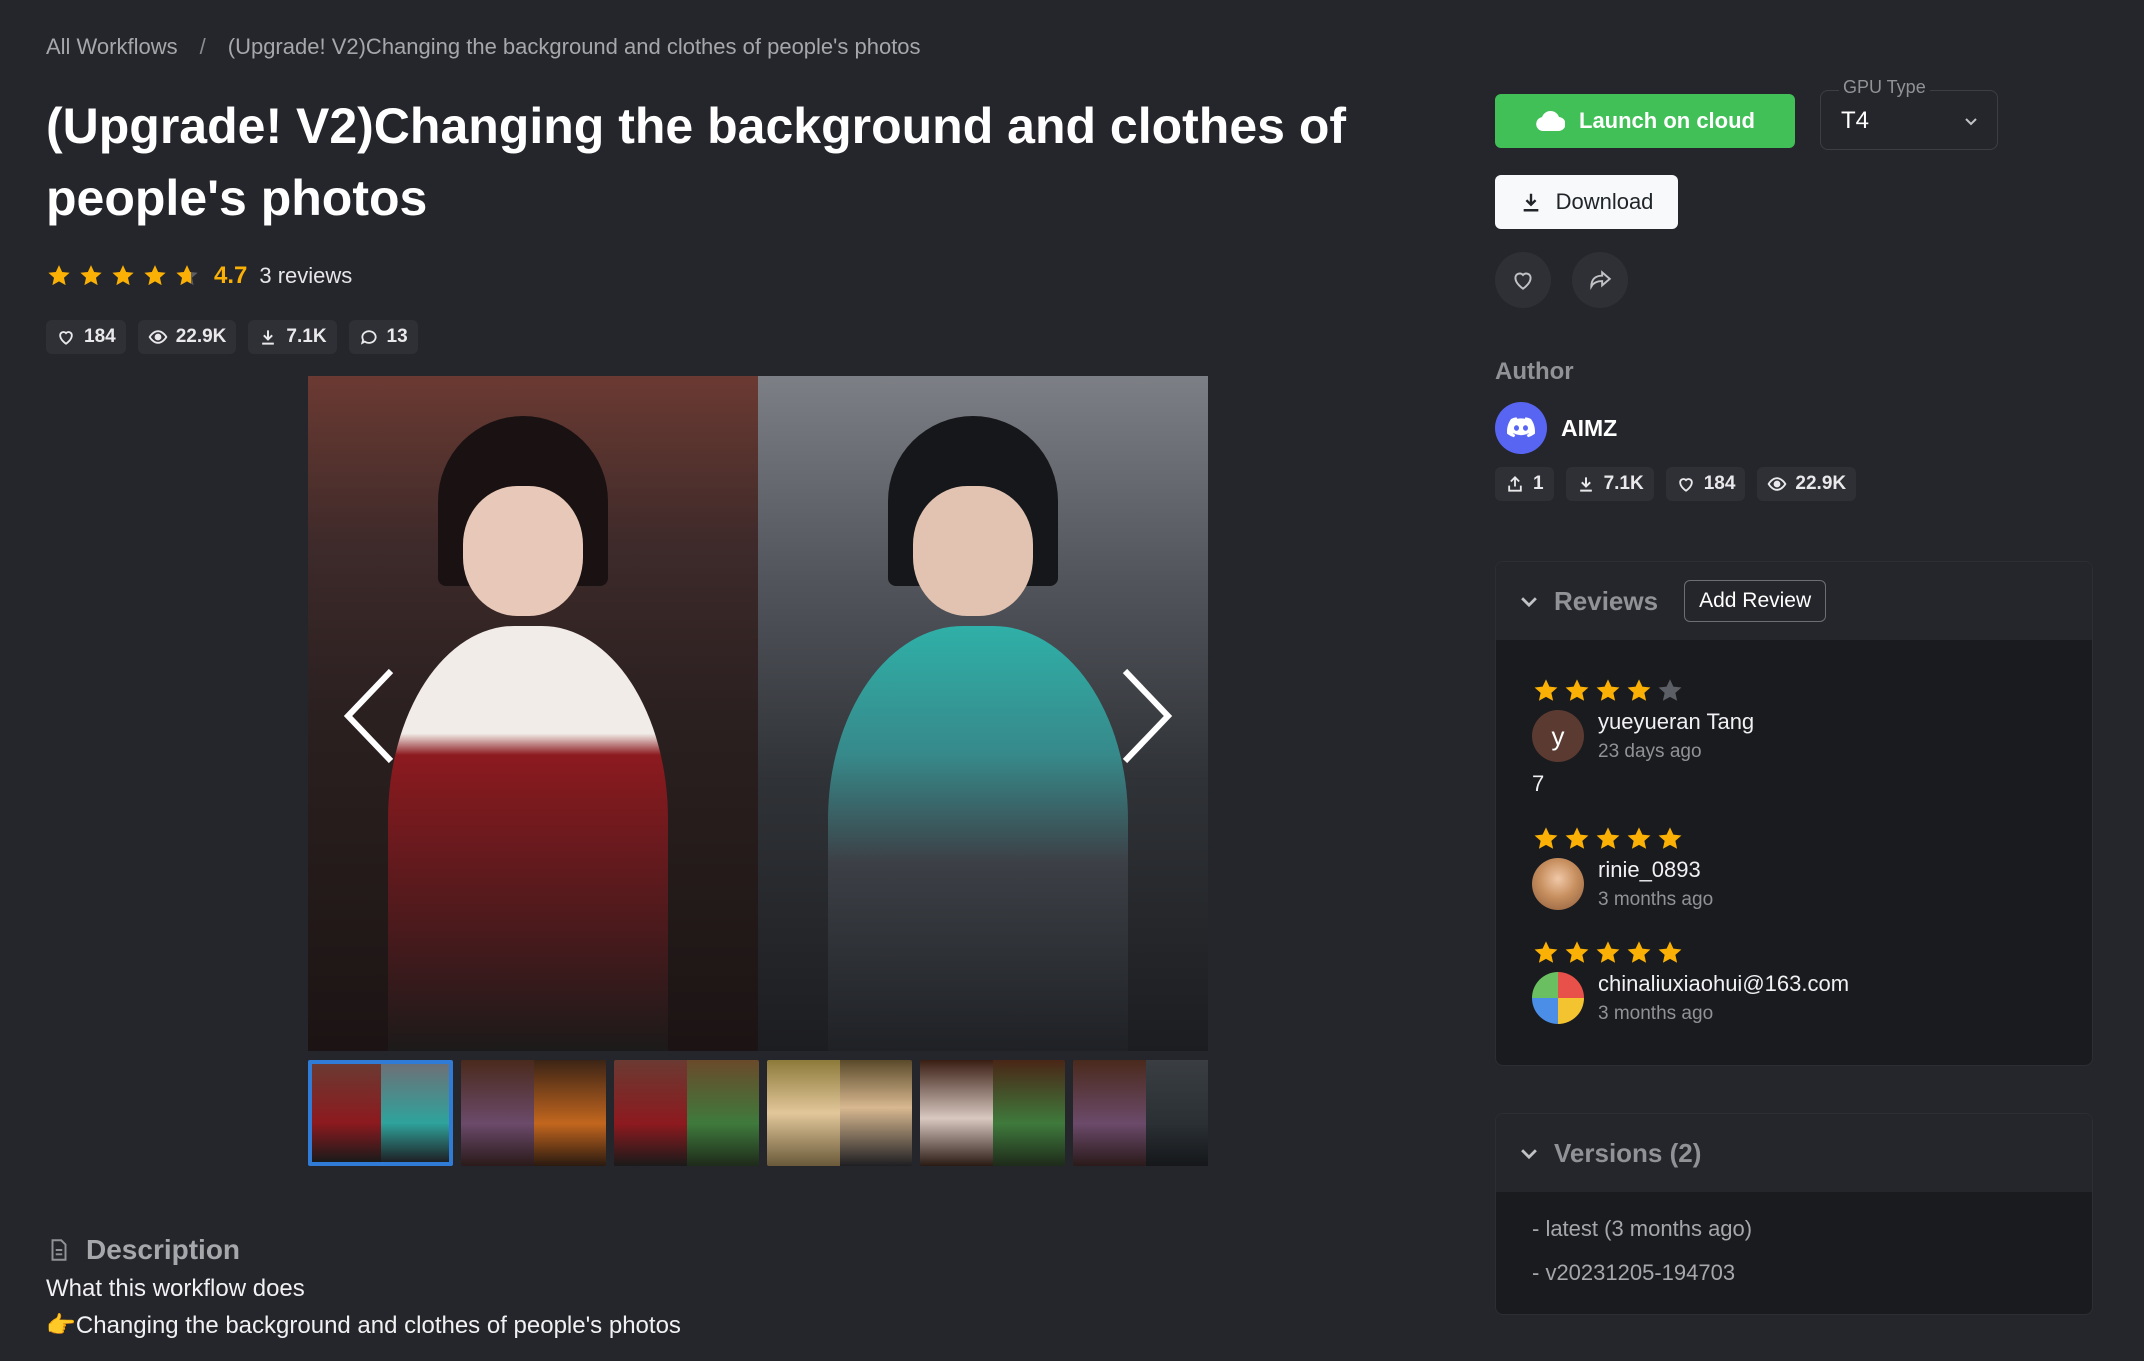  What do you see at coordinates (1723, 984) in the screenshot?
I see `reviewer-name: chinaliuxiaohui@163.com` at bounding box center [1723, 984].